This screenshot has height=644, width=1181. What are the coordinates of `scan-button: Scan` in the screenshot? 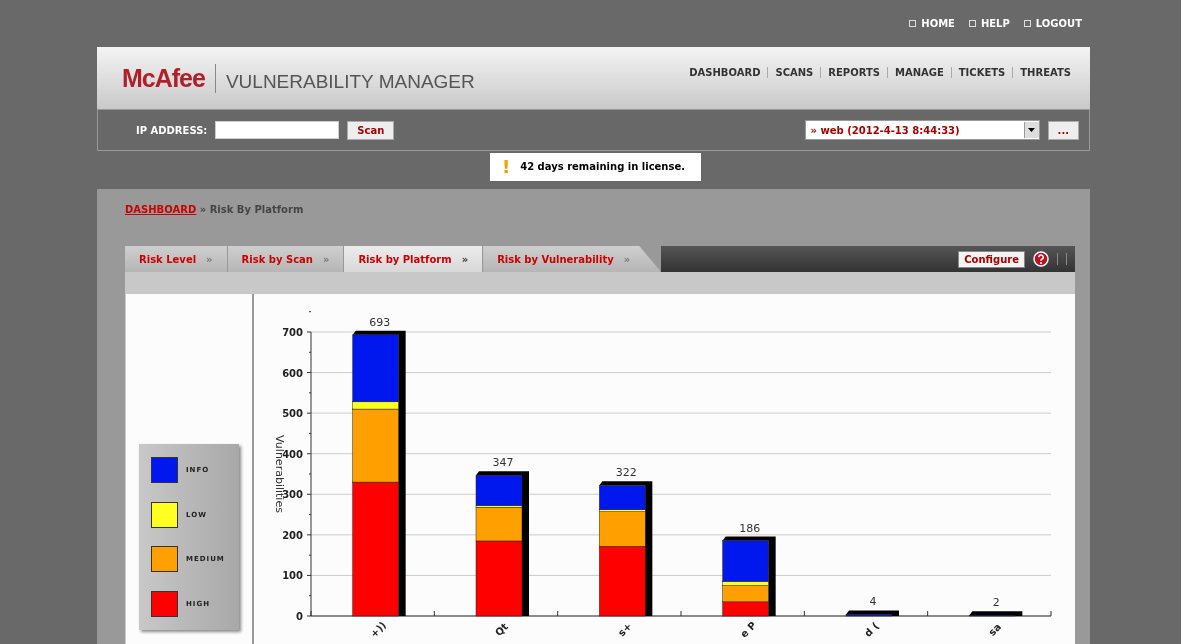 It's located at (371, 130).